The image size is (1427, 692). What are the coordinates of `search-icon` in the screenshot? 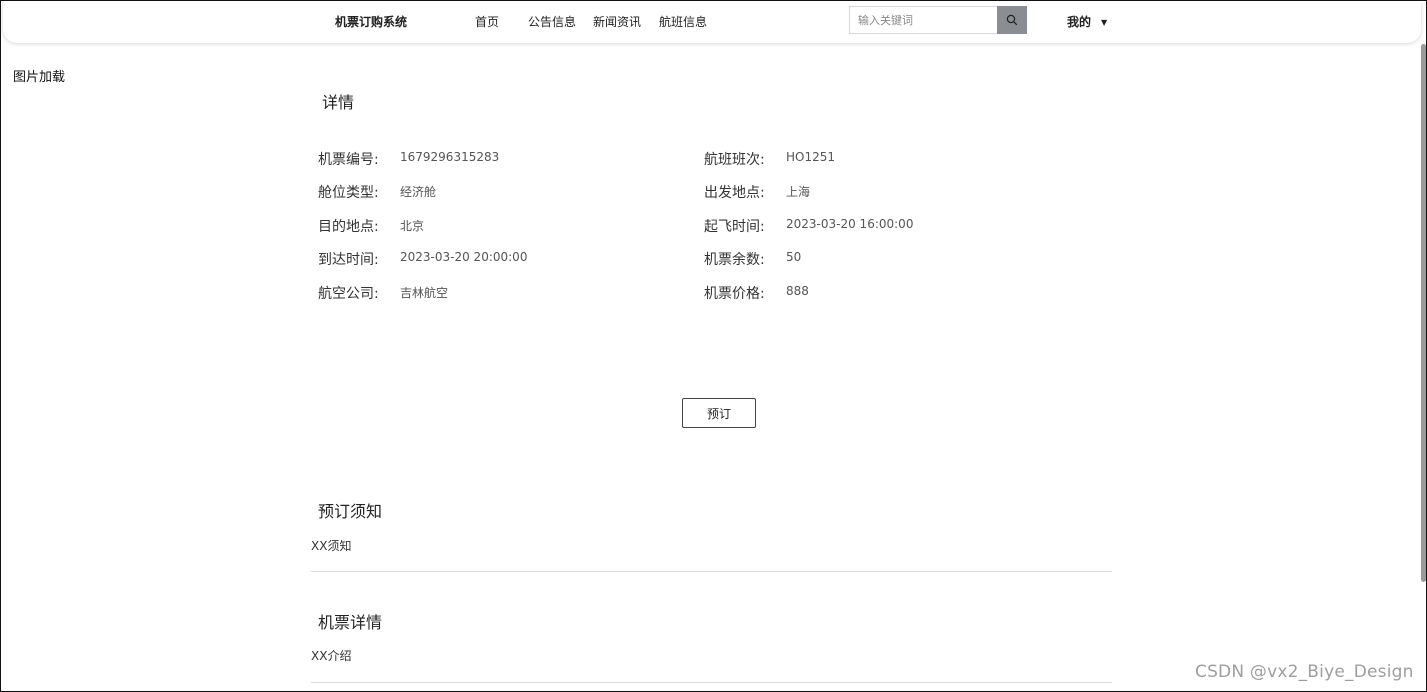 It's located at (1012, 20).